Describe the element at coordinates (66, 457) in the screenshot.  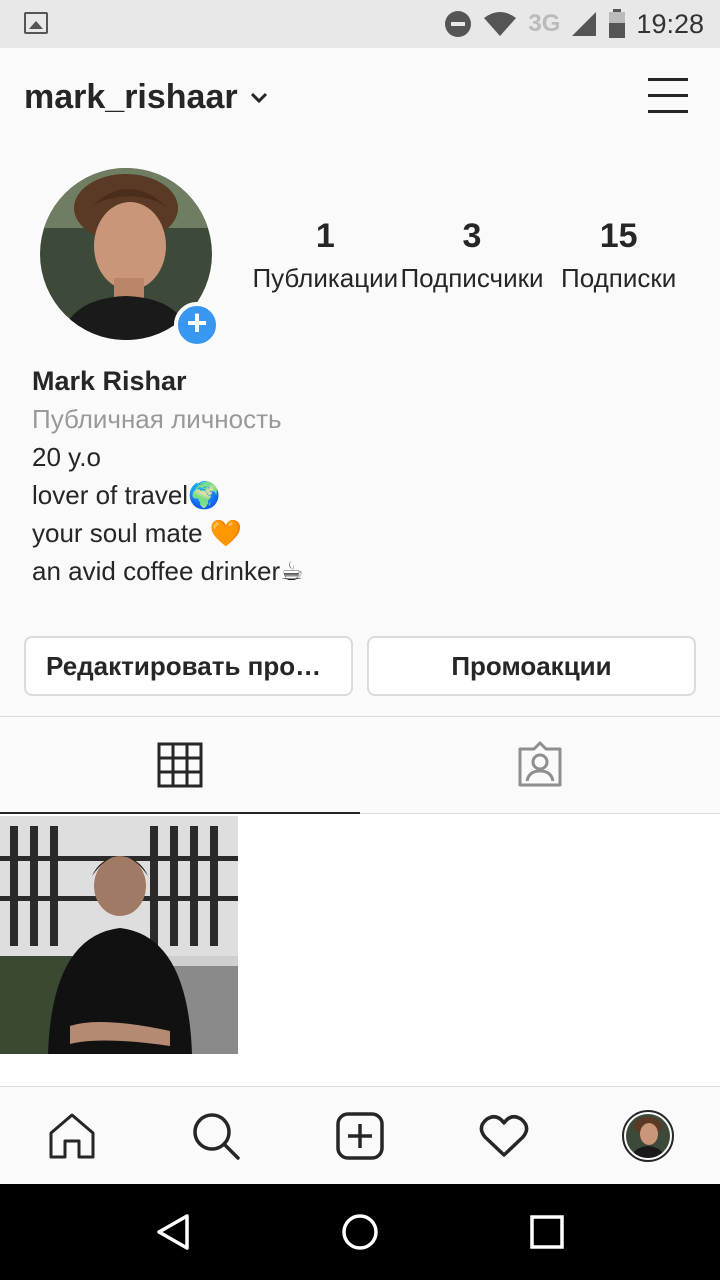
I see `bio-line: 20 y.o` at that location.